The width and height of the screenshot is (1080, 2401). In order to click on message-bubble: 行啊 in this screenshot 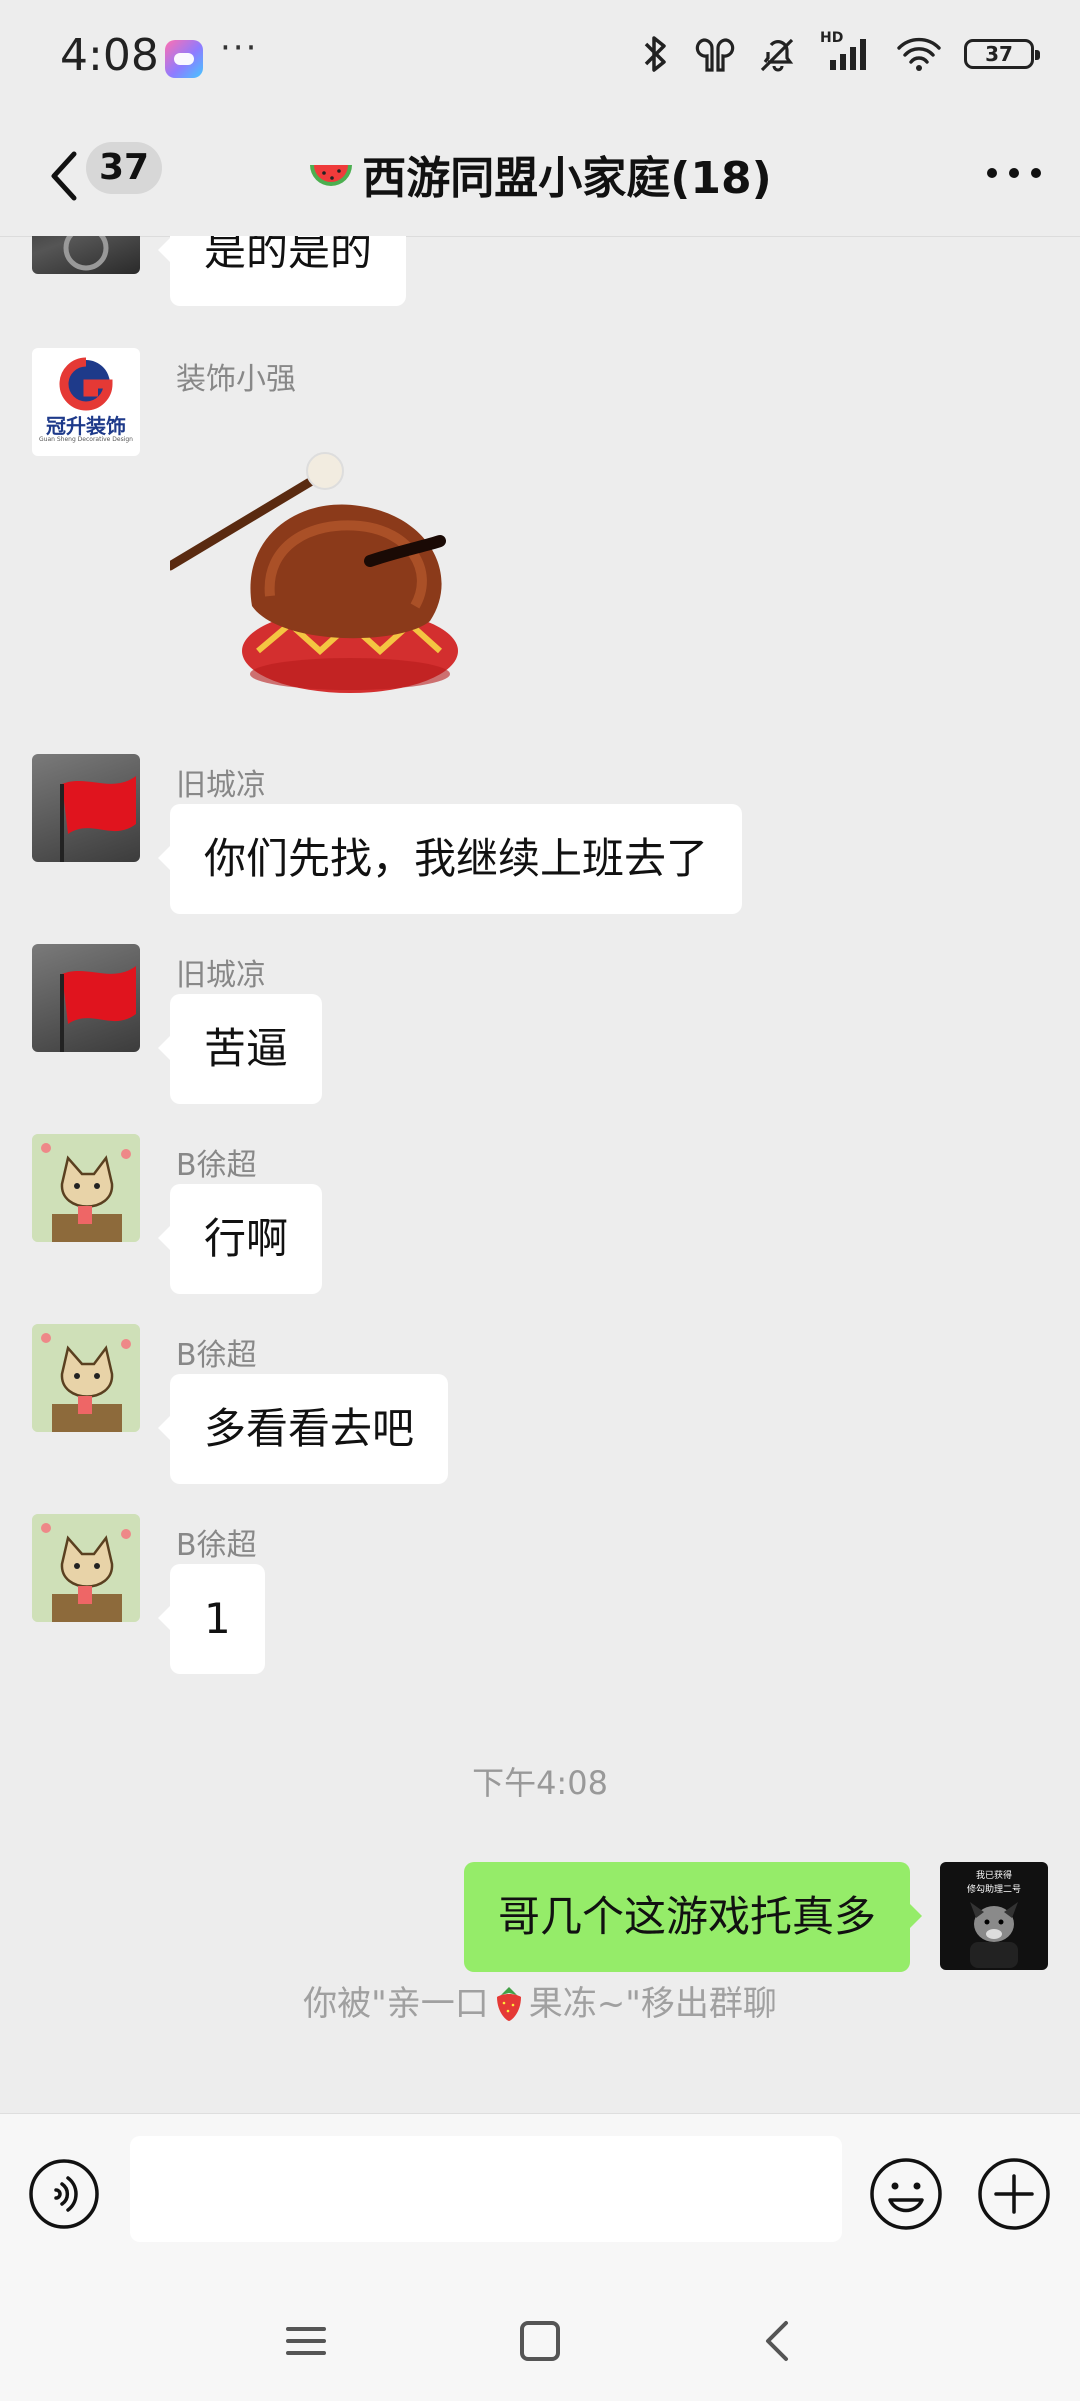, I will do `click(240, 1239)`.